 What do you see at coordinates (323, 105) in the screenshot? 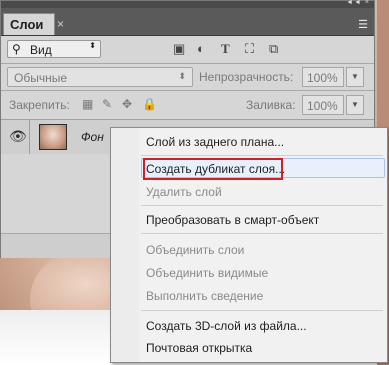
I see `fill-field: 100%` at bounding box center [323, 105].